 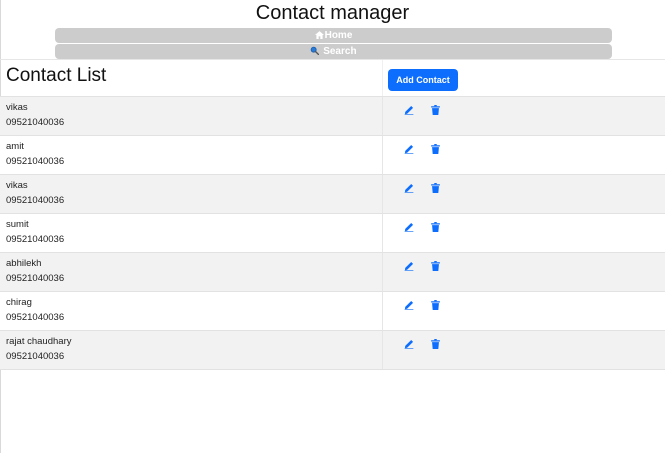 What do you see at coordinates (332, 350) in the screenshot?
I see `contact-row: rajat chaudhary 09521040036` at bounding box center [332, 350].